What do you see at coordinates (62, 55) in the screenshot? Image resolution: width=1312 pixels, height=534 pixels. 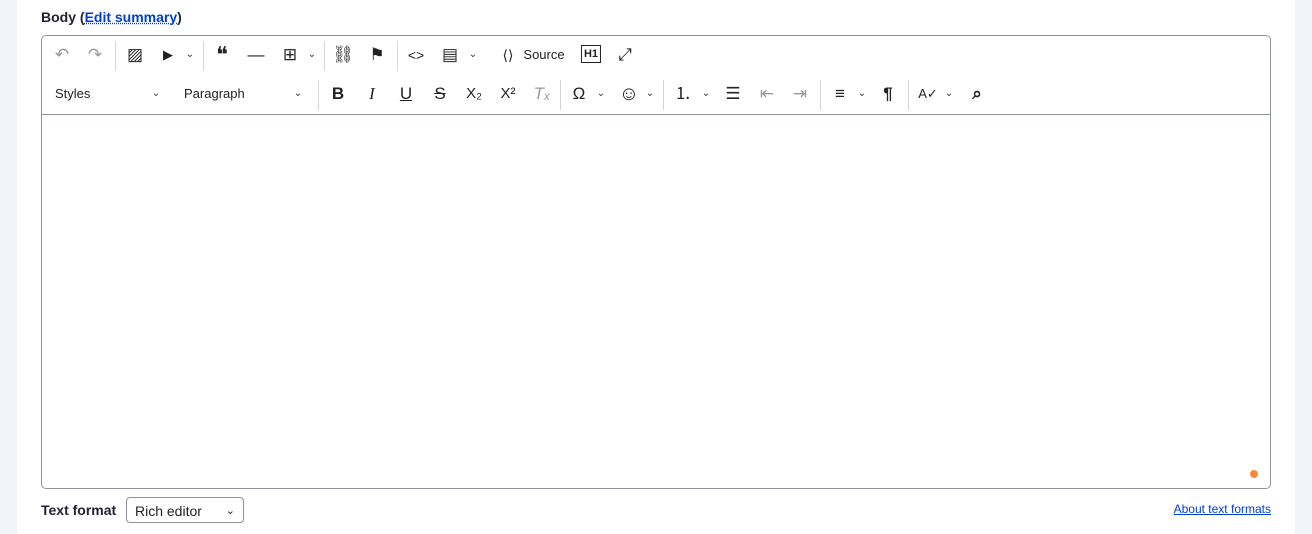 I see `undo-icon: ↶` at bounding box center [62, 55].